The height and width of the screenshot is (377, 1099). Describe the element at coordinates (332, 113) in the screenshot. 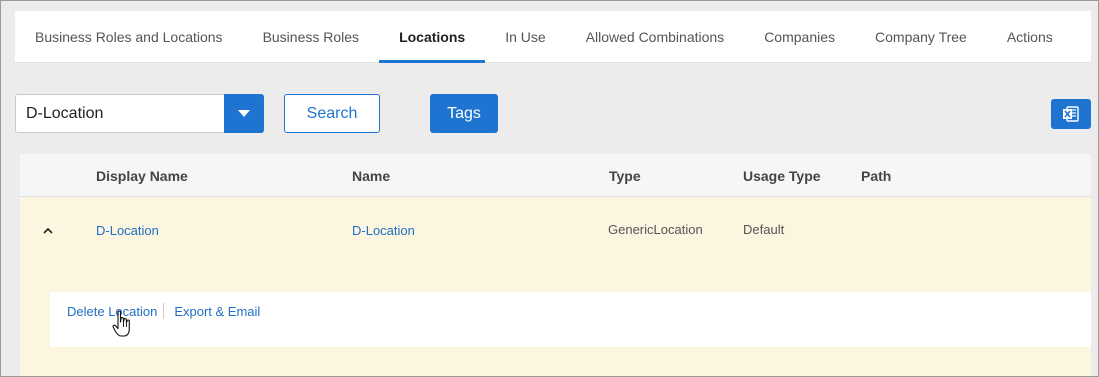

I see `search-button: Search` at that location.